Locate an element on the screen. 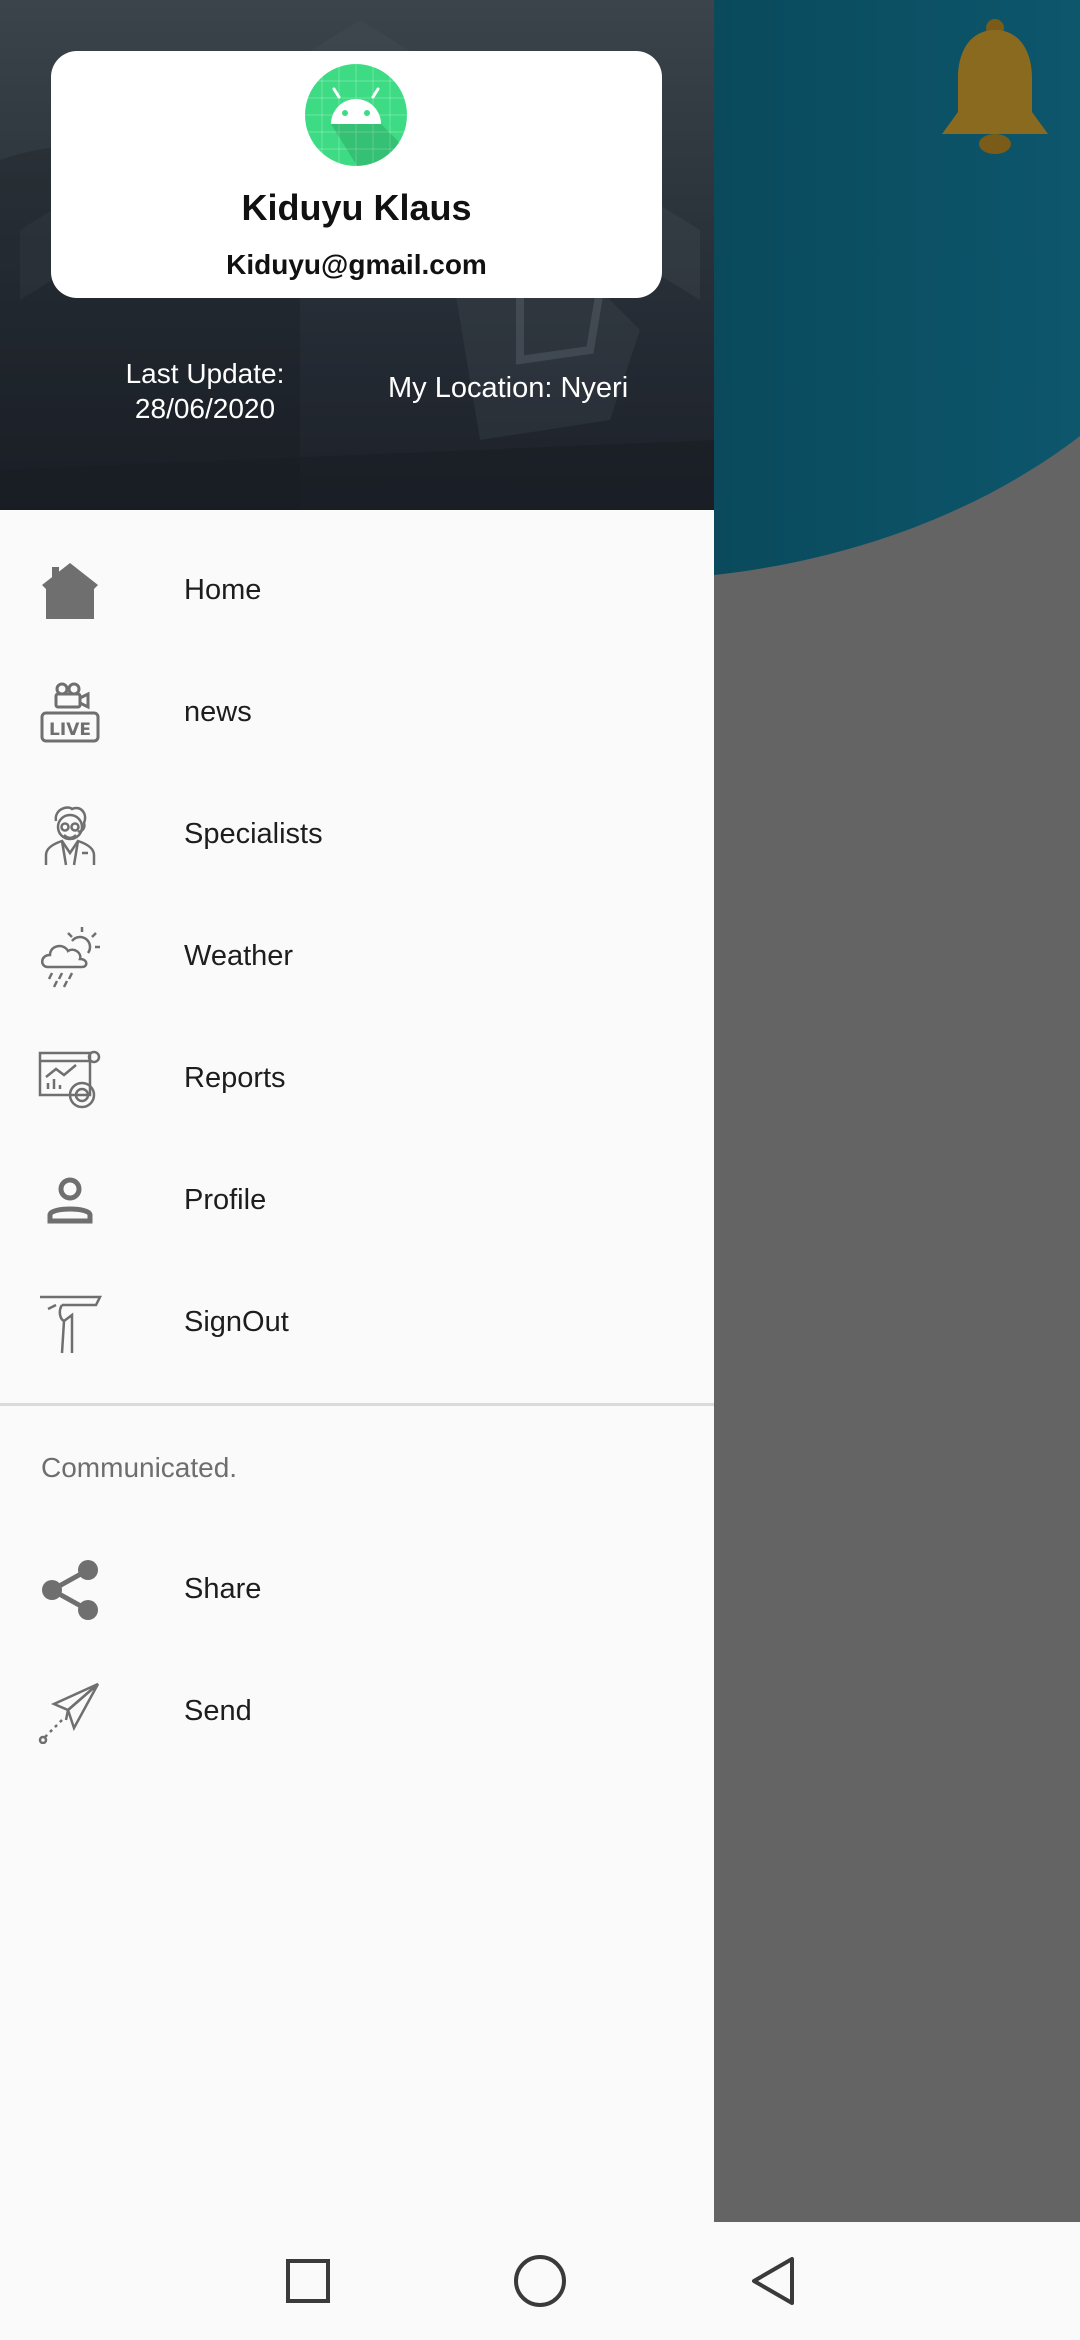  menu-item-specialists: Specialists is located at coordinates (357, 835).